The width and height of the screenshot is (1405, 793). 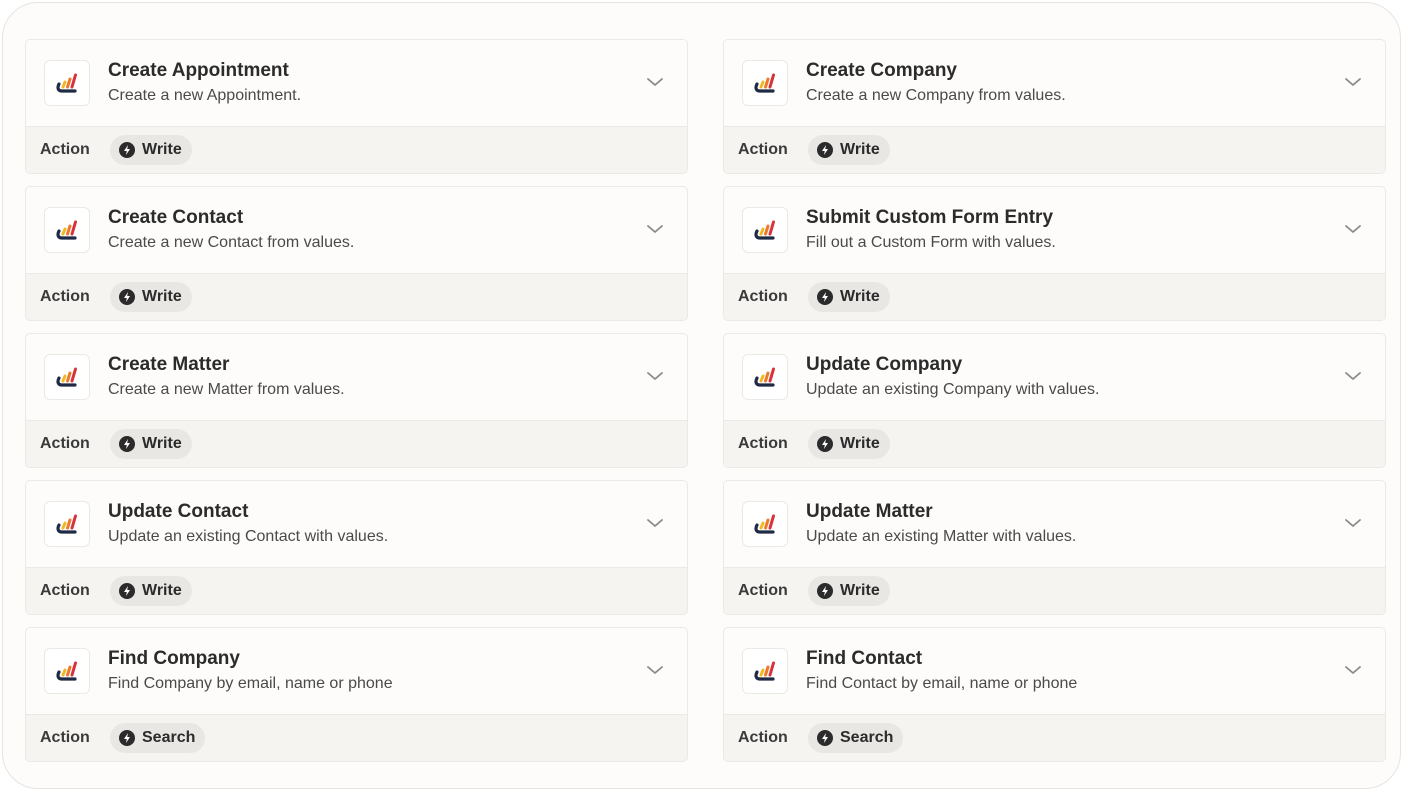 What do you see at coordinates (884, 364) in the screenshot?
I see `action-title: Update Company` at bounding box center [884, 364].